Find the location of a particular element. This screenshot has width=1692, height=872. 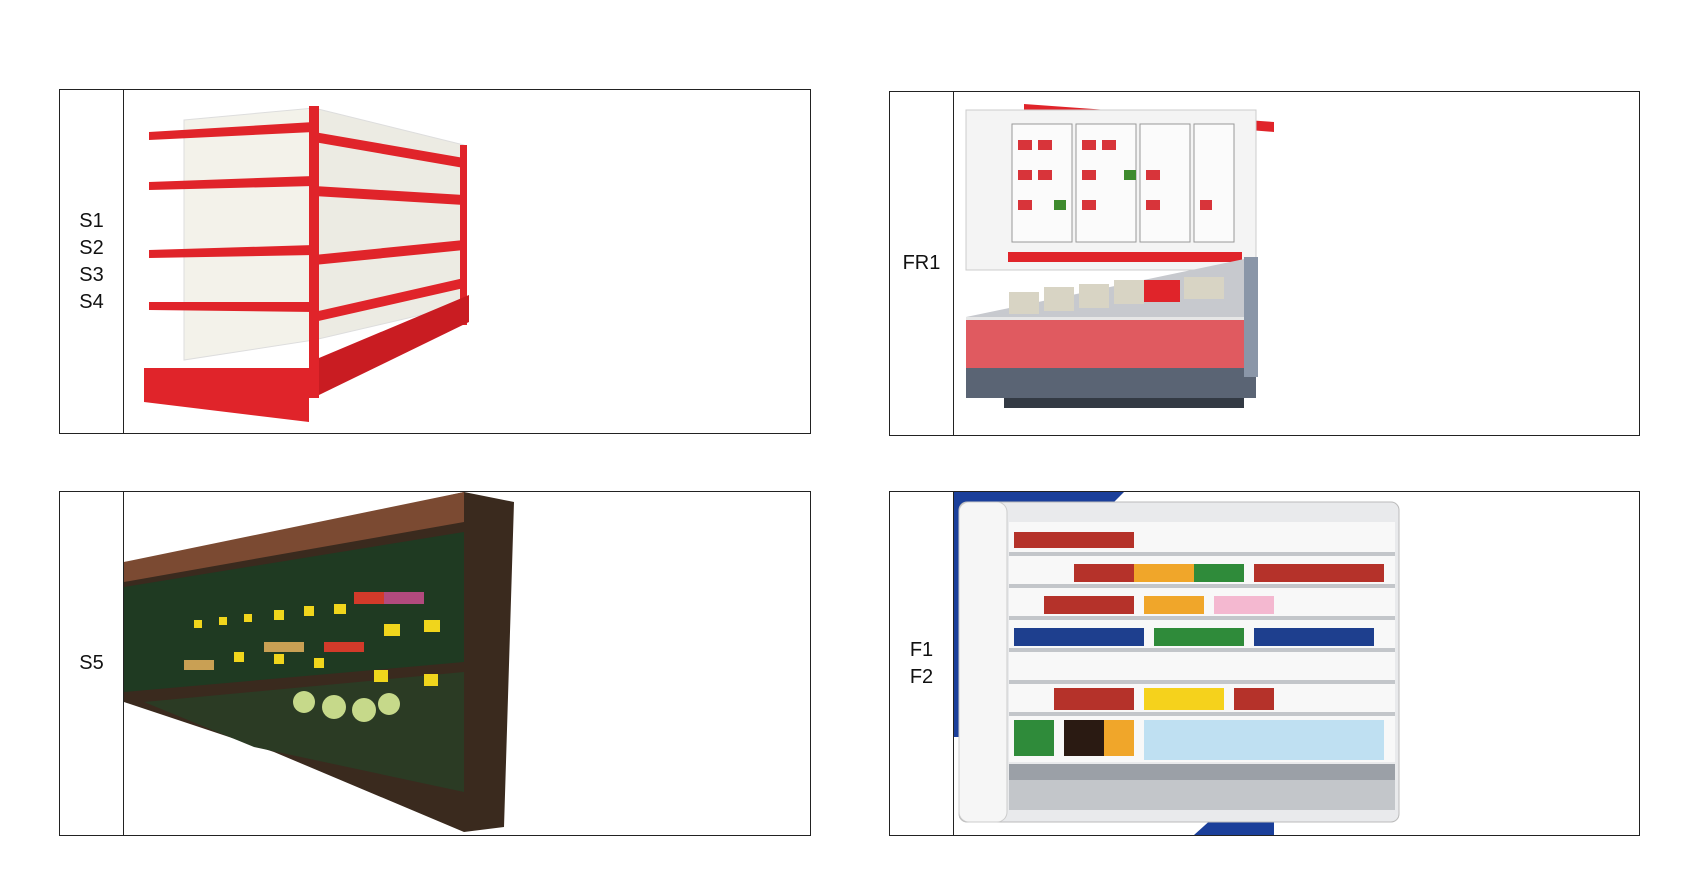

panel-label-cell: S5 is located at coordinates (92, 663).